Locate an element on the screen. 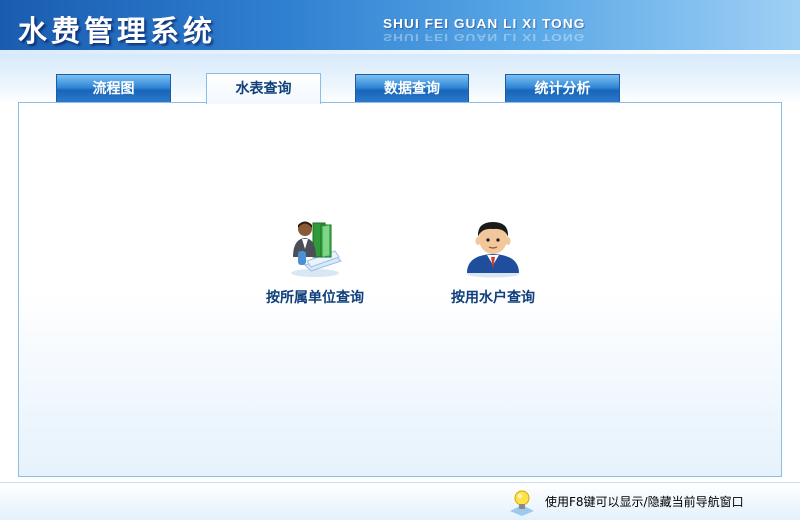  query-by-user-button: 按用水户查询 is located at coordinates (493, 261).